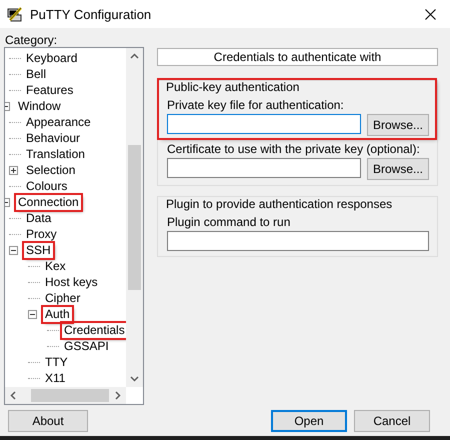 Image resolution: width=450 pixels, height=440 pixels. I want to click on tree-item: Window, so click(39, 106).